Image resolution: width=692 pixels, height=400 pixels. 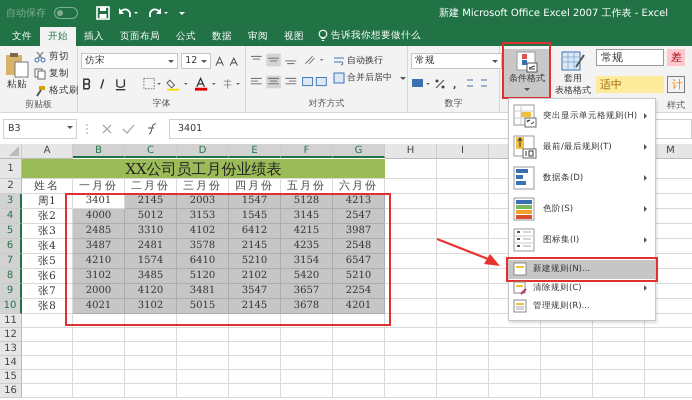 What do you see at coordinates (255, 201) in the screenshot?
I see `table-cell: 1547` at bounding box center [255, 201].